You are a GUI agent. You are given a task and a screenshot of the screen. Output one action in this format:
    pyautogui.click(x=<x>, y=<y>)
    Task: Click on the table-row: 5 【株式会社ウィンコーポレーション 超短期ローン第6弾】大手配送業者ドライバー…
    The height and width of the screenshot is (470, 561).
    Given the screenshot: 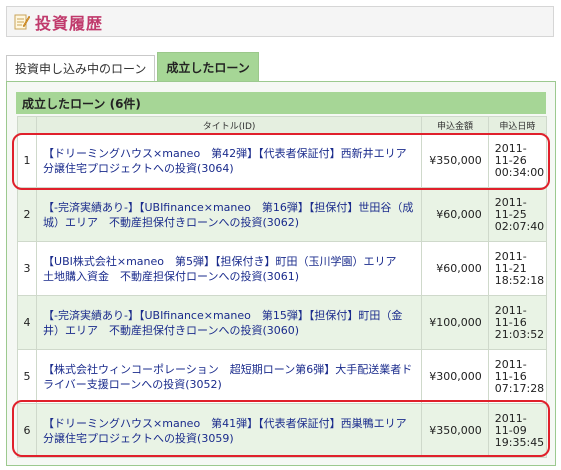 What is the action you would take?
    pyautogui.click(x=282, y=376)
    